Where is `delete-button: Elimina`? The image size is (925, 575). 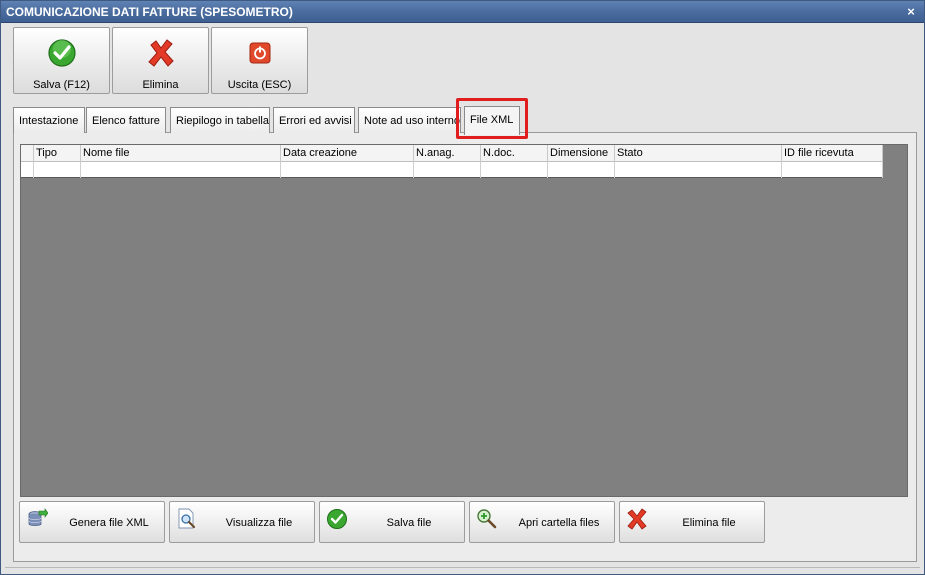
delete-button: Elimina is located at coordinates (160, 60).